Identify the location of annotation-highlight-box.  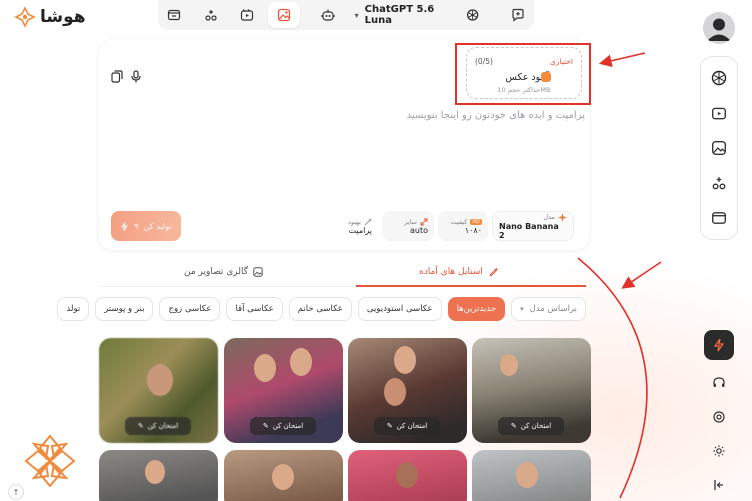
(523, 74).